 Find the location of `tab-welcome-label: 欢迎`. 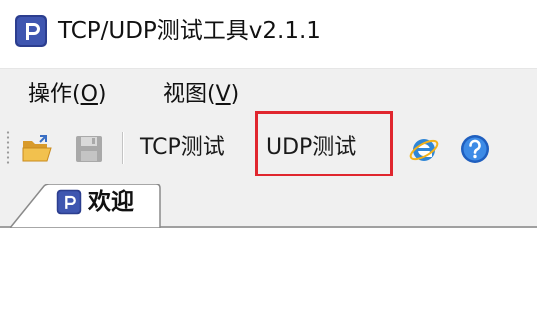

tab-welcome-label: 欢迎 is located at coordinates (111, 202).